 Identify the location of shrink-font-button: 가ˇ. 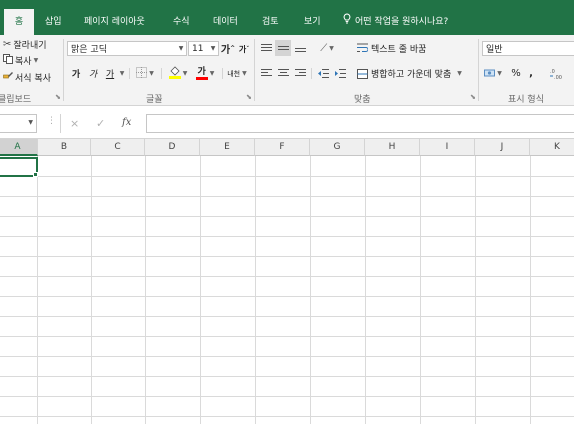
(244, 49).